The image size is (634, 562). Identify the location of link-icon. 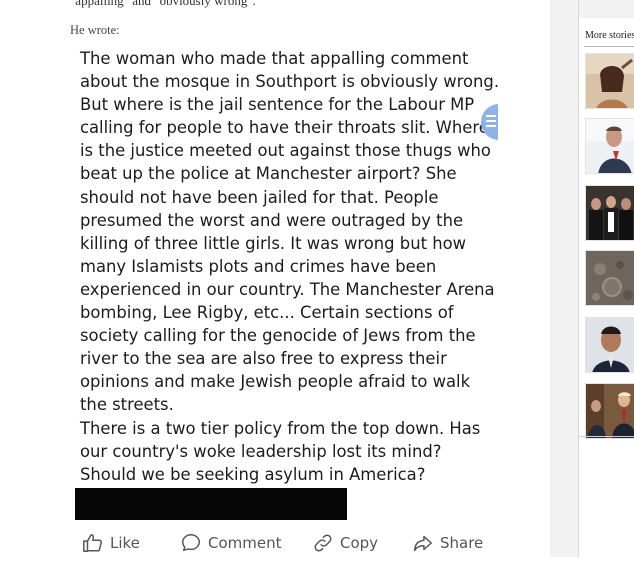
(323, 543).